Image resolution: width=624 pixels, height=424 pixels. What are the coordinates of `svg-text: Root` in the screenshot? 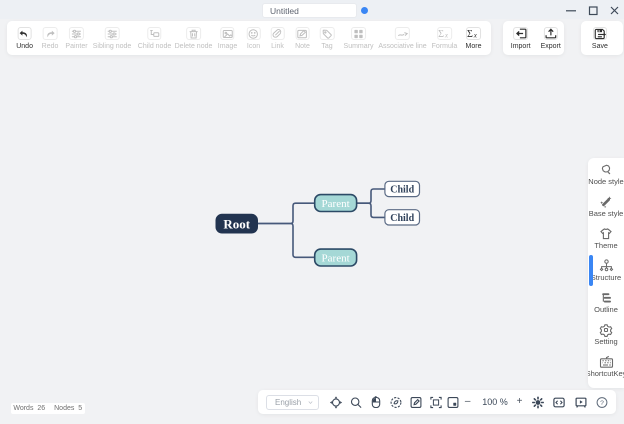 It's located at (236, 223).